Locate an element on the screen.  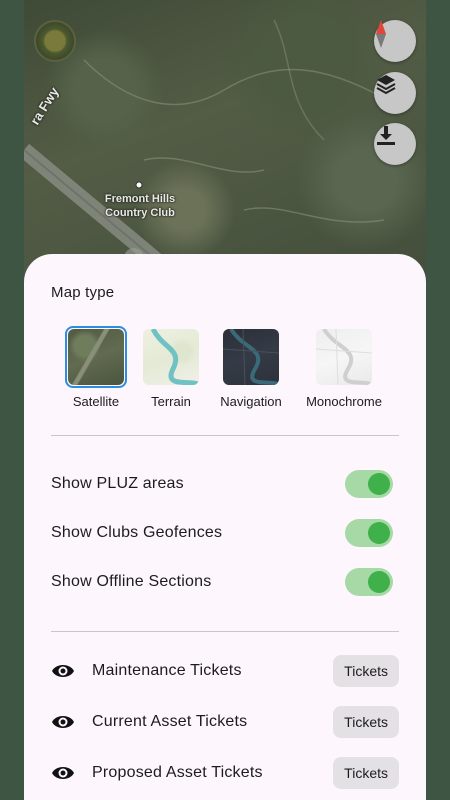
toggle-row-geofences: Show Clubs Geofences is located at coordinates (222, 533).